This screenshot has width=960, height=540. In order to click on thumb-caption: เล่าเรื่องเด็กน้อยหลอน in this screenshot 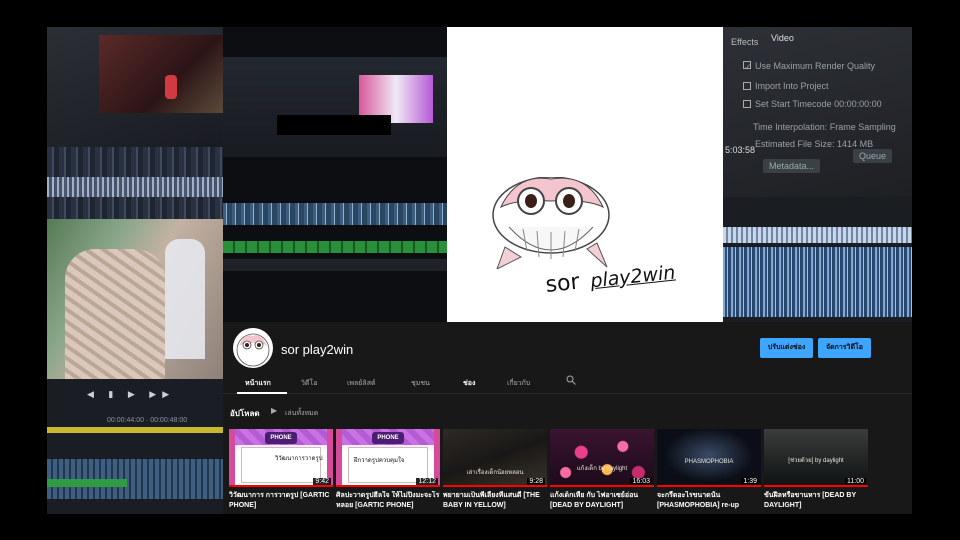, I will do `click(495, 473)`.